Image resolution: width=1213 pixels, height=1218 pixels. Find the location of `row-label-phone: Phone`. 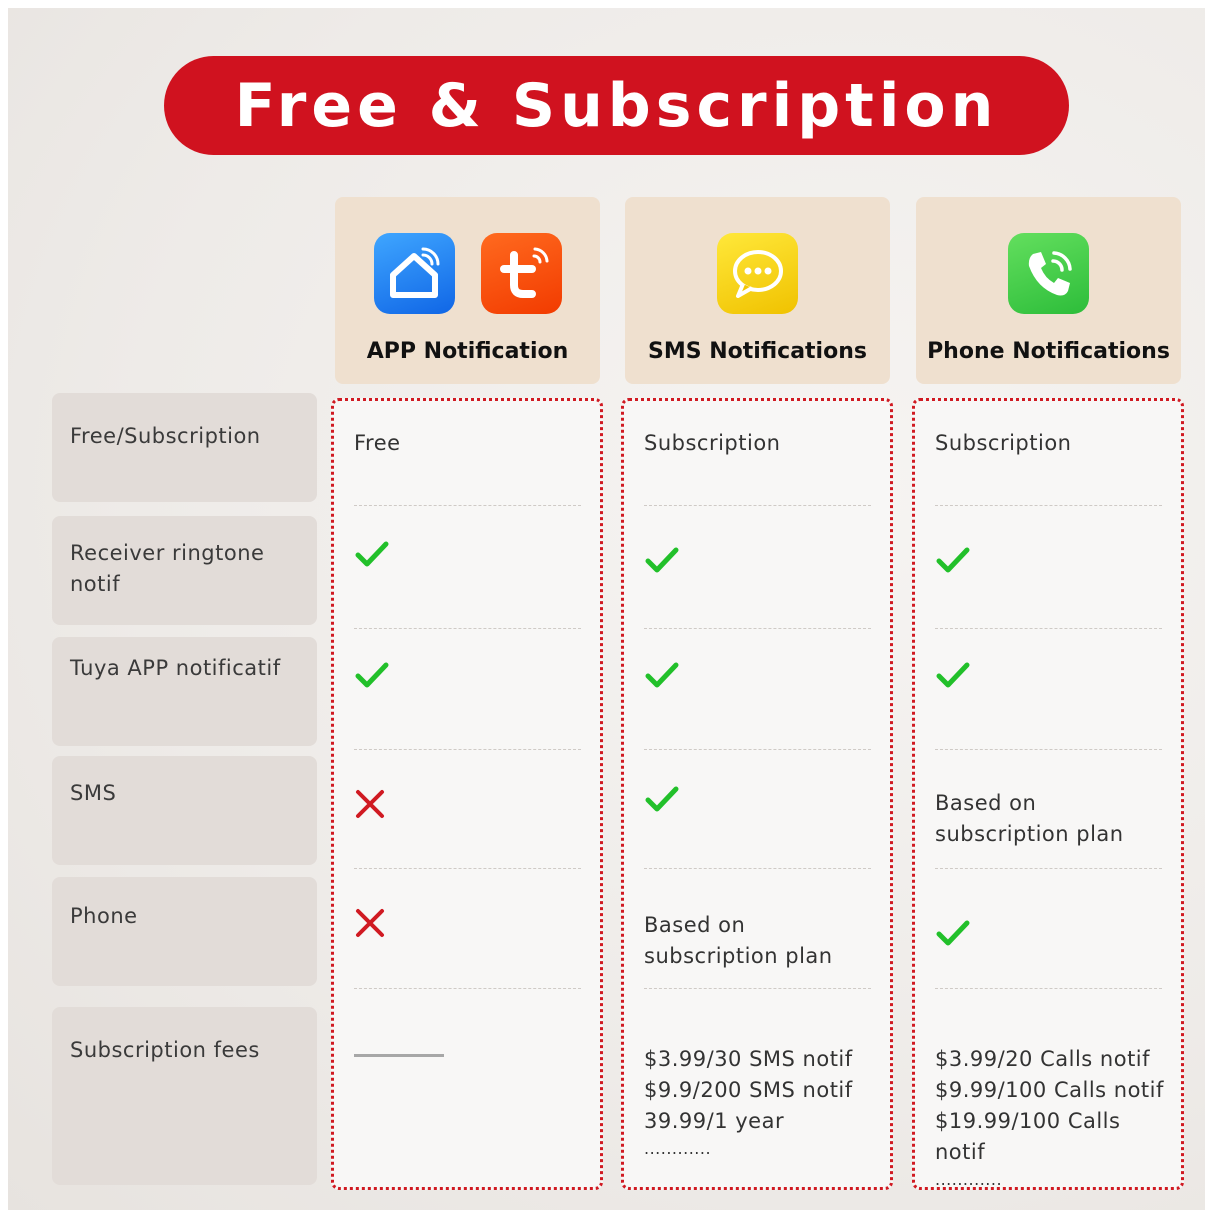

row-label-phone: Phone is located at coordinates (184, 931).